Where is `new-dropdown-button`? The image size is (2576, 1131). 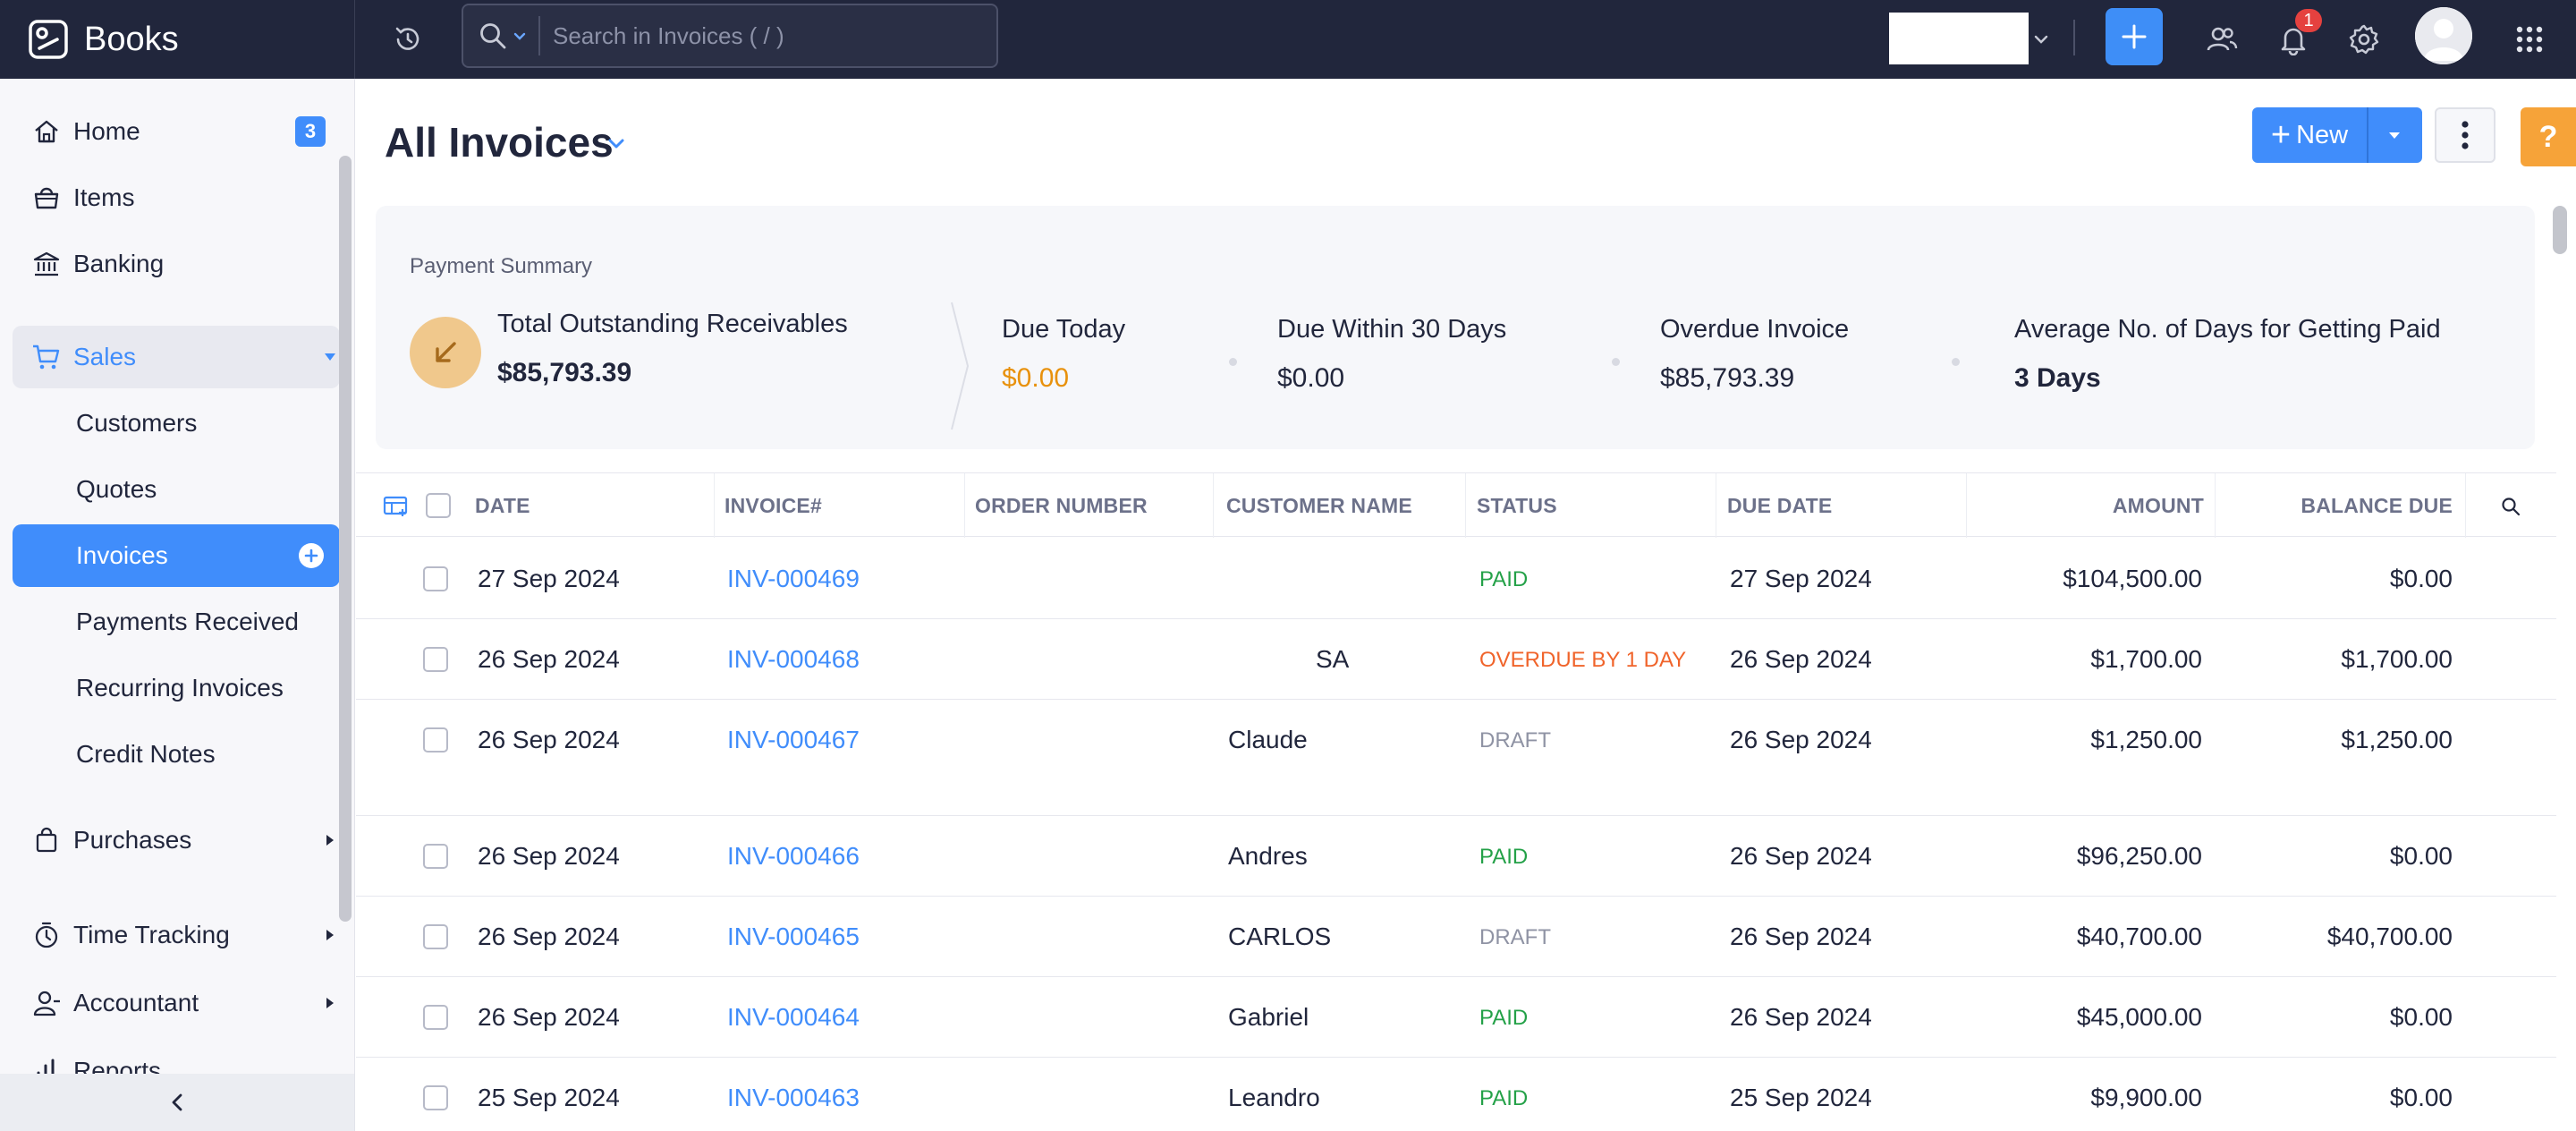 new-dropdown-button is located at coordinates (2394, 135).